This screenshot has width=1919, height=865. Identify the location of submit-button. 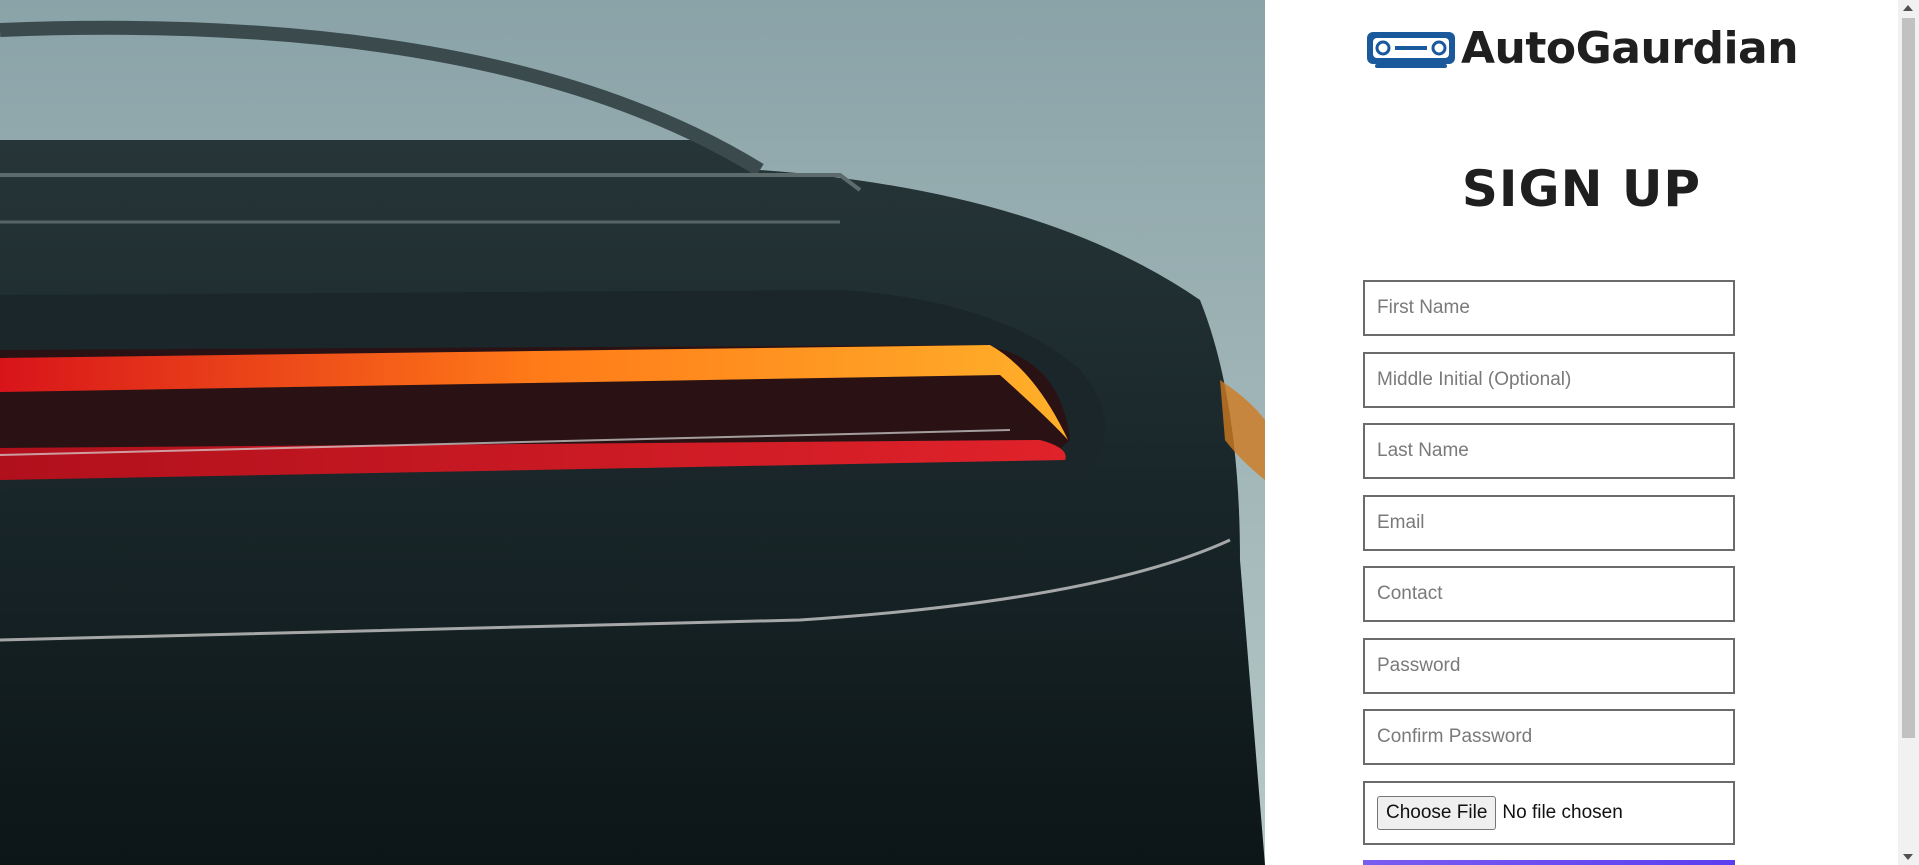
(1549, 862).